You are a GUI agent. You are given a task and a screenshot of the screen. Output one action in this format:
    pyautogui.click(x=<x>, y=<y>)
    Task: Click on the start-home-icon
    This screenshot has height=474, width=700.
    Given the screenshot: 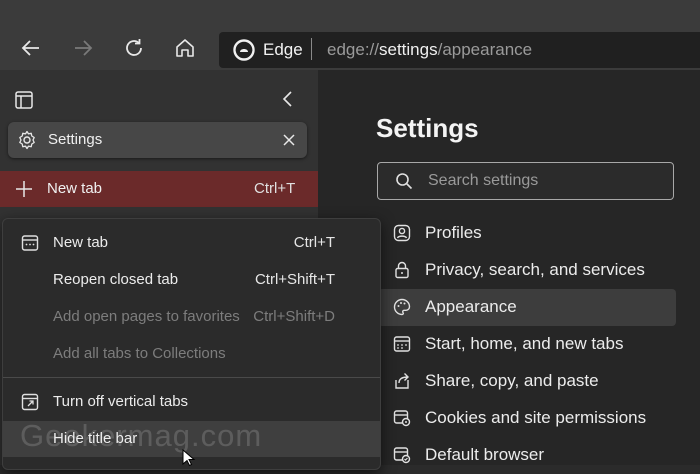 What is the action you would take?
    pyautogui.click(x=402, y=344)
    